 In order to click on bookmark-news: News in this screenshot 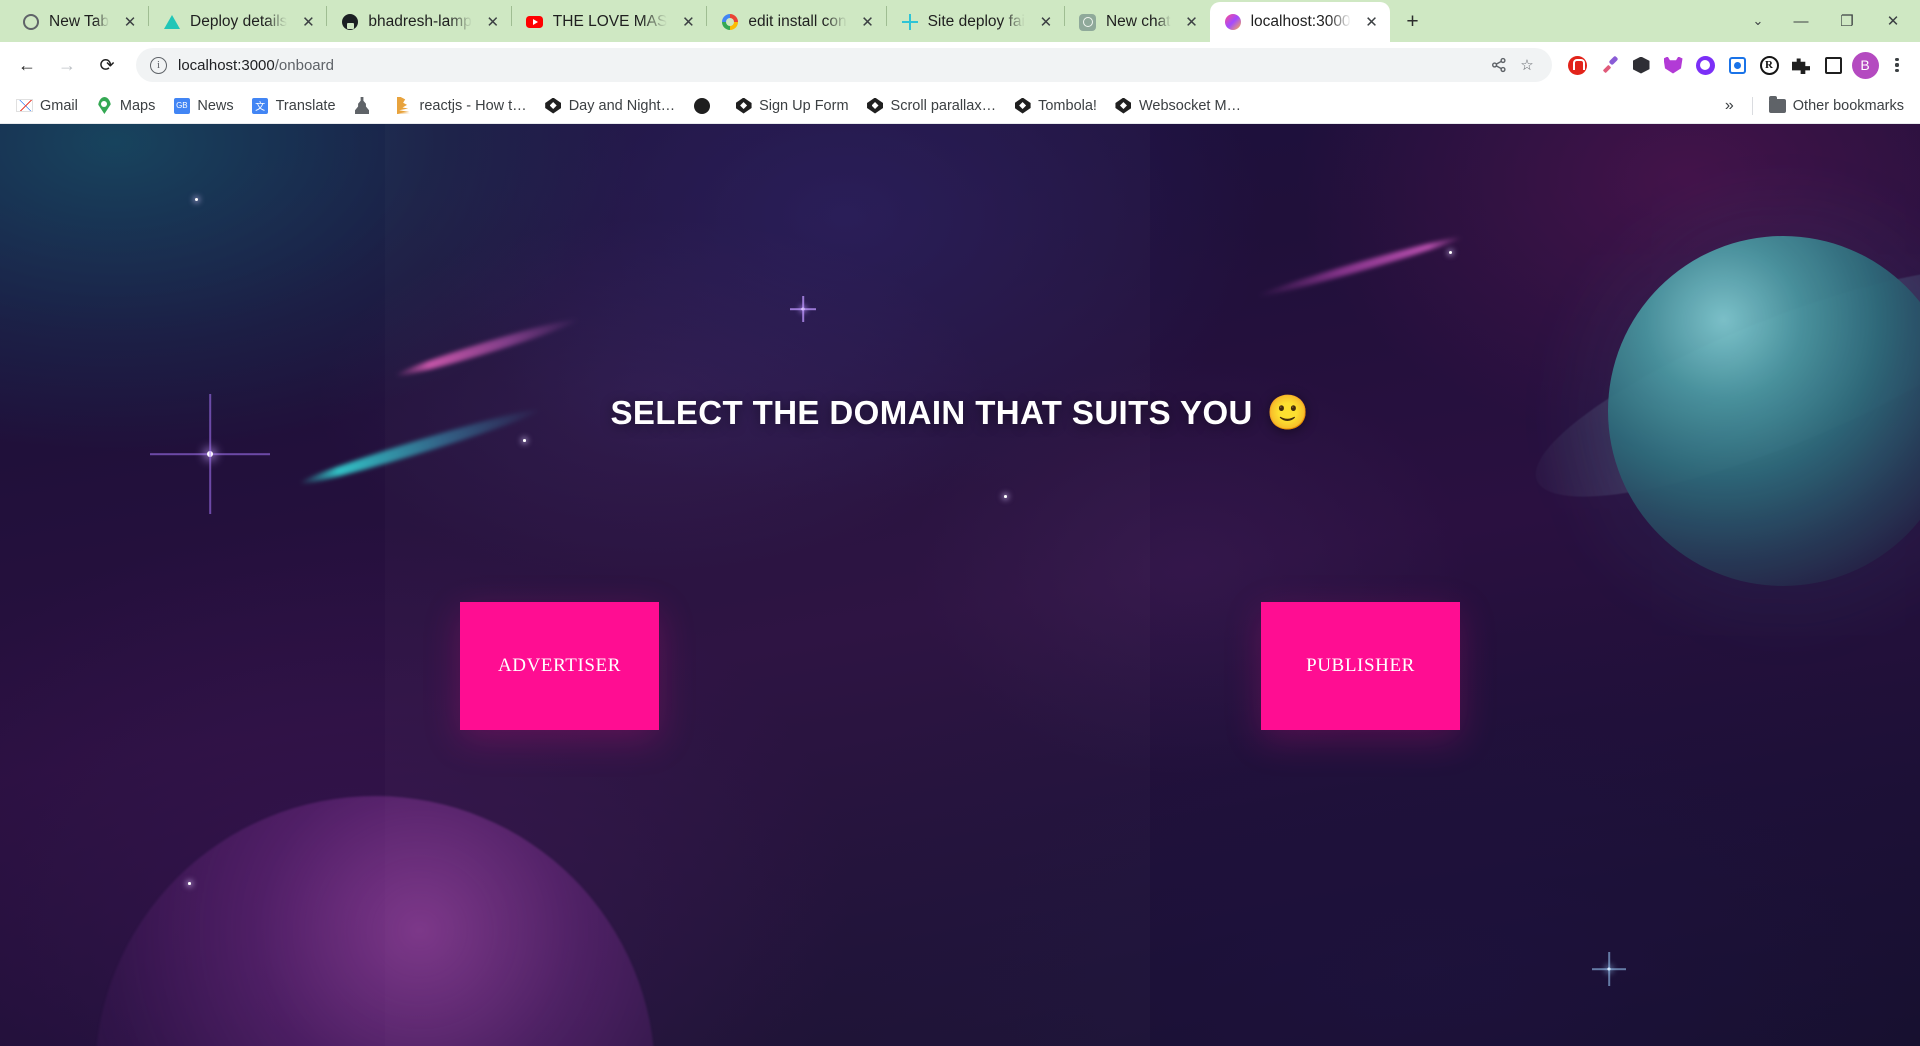, I will do `click(203, 105)`.